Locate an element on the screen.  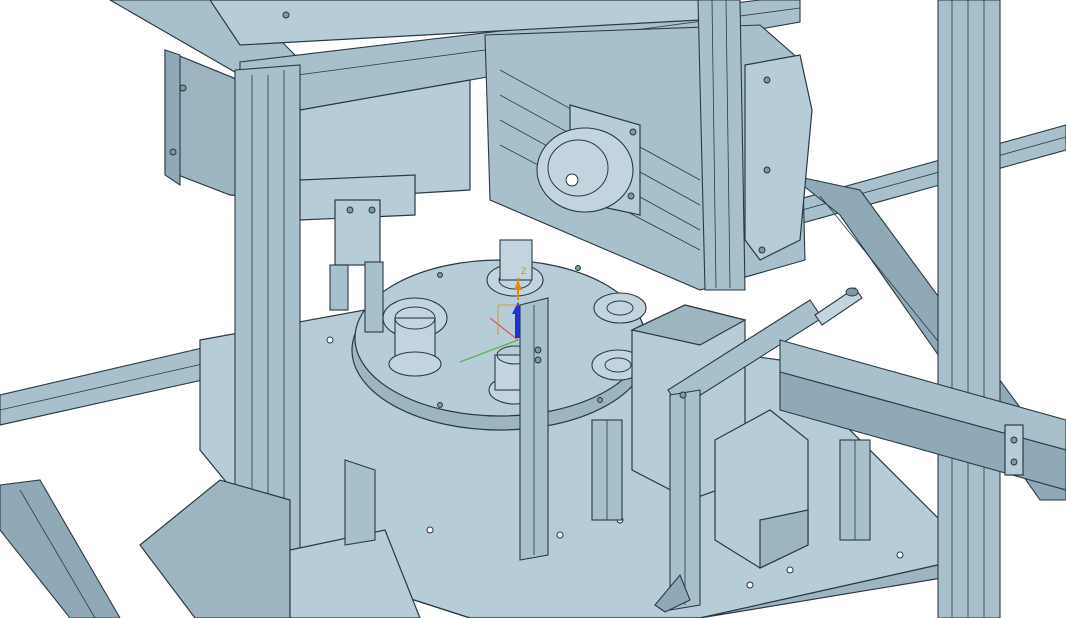
z-axis-label: Z is located at coordinates (524, 271).